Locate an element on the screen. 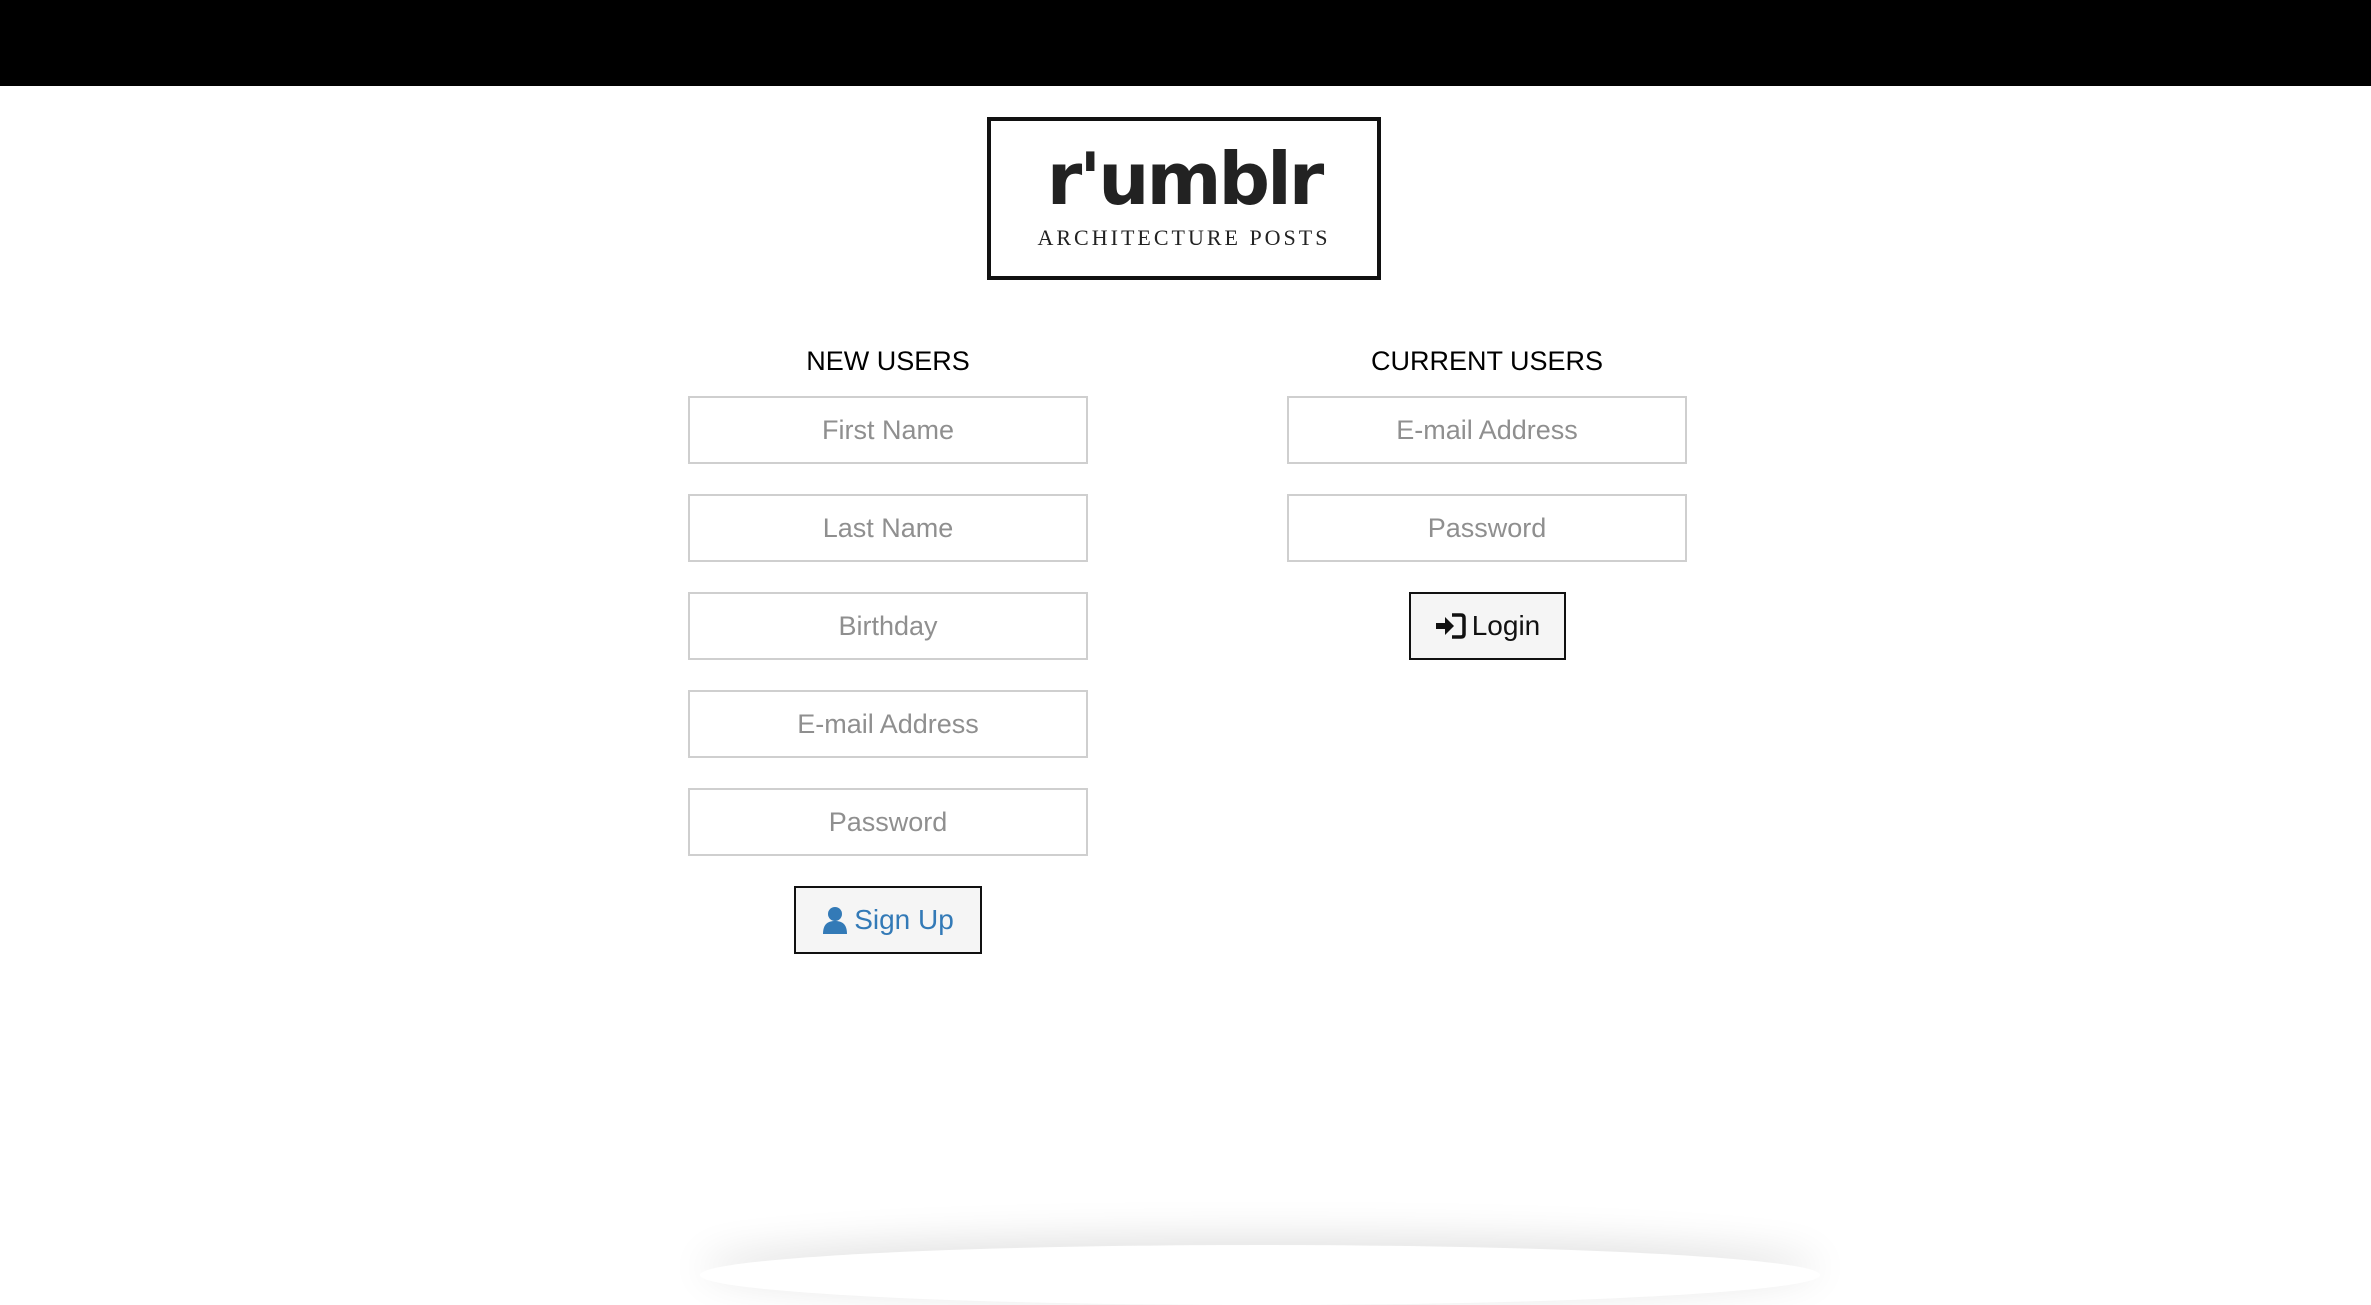 This screenshot has width=2371, height=1305. top-bar is located at coordinates (1185, 43).